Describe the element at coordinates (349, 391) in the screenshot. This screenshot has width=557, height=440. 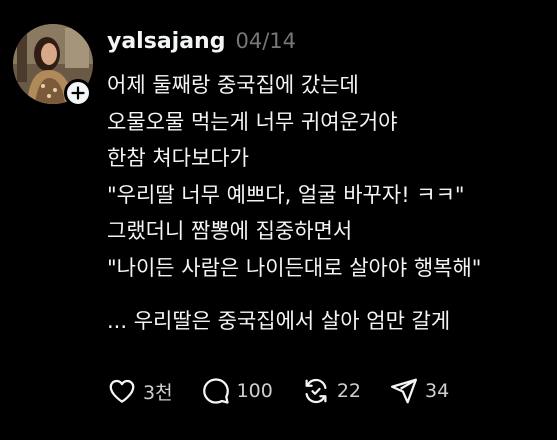
I see `repost-count: 22` at that location.